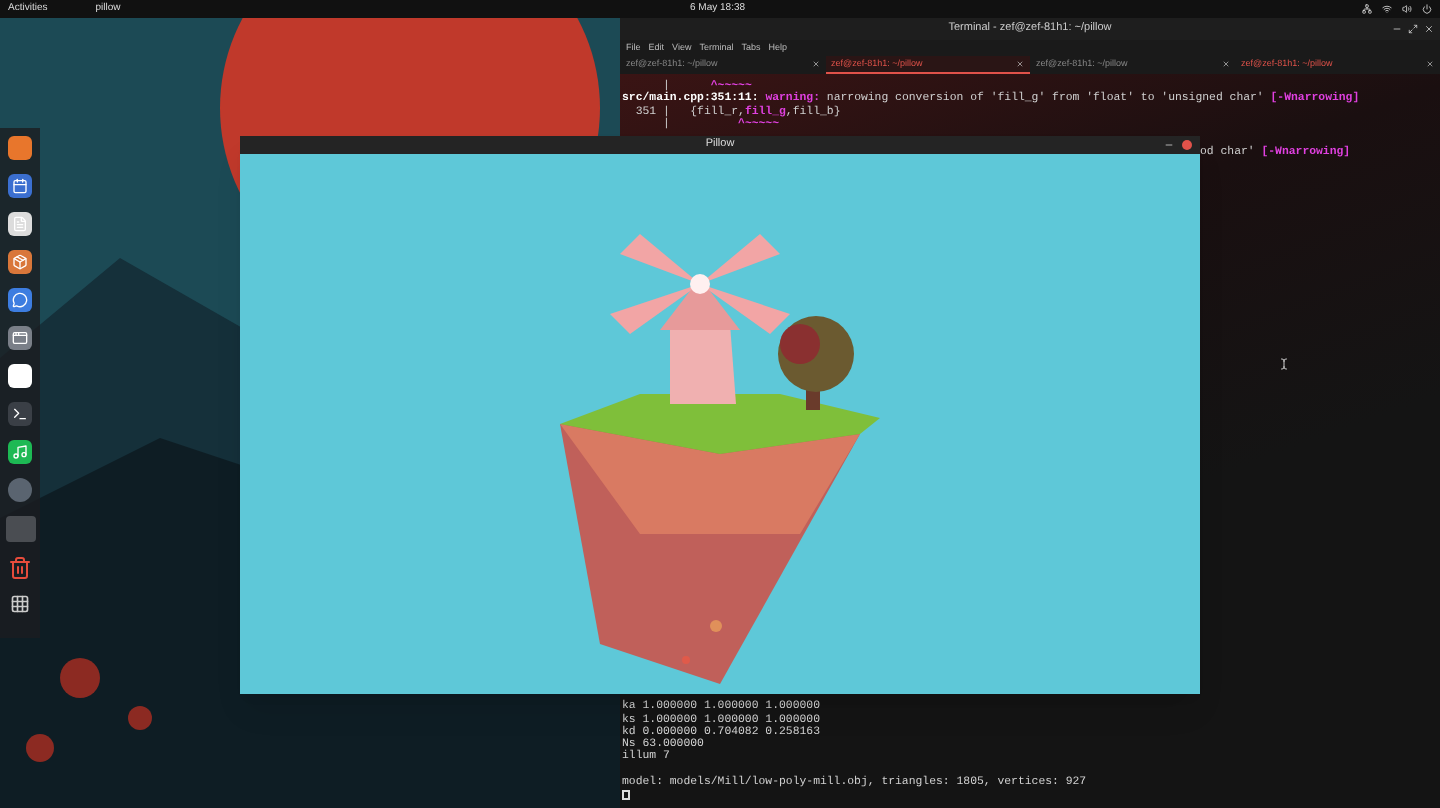  I want to click on volume-icon, so click(1407, 9).